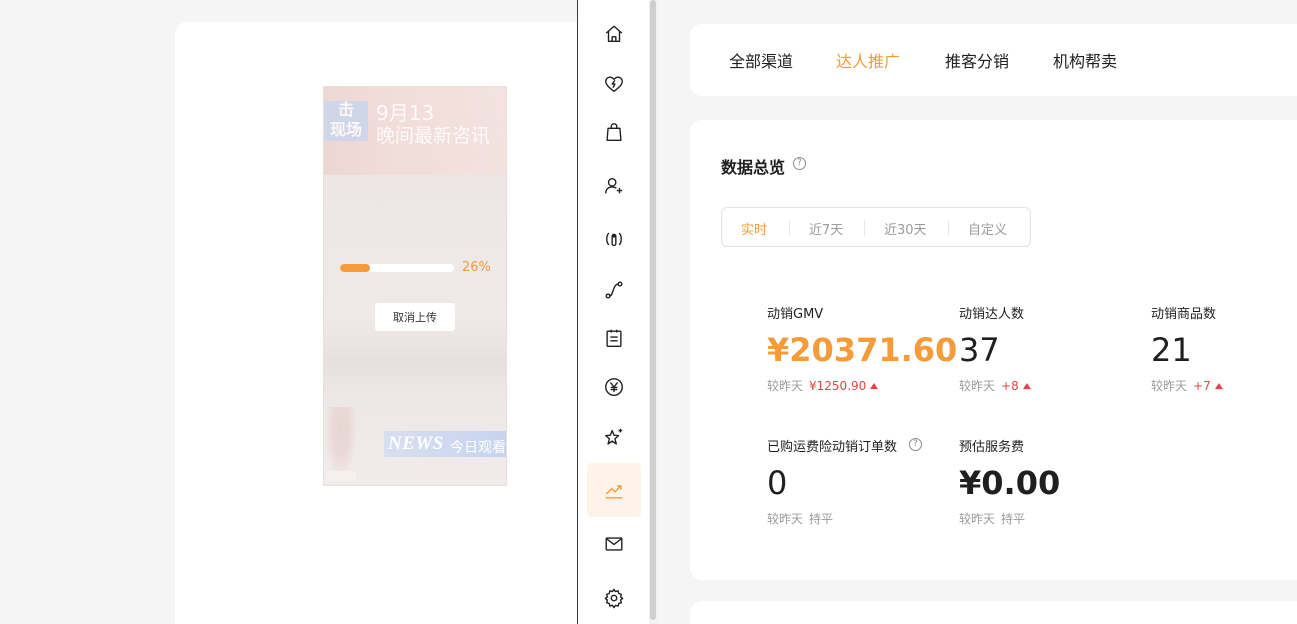 Image resolution: width=1297 pixels, height=624 pixels. I want to click on metric-label-row: 已购运费险动销订单数 ?, so click(857, 445).